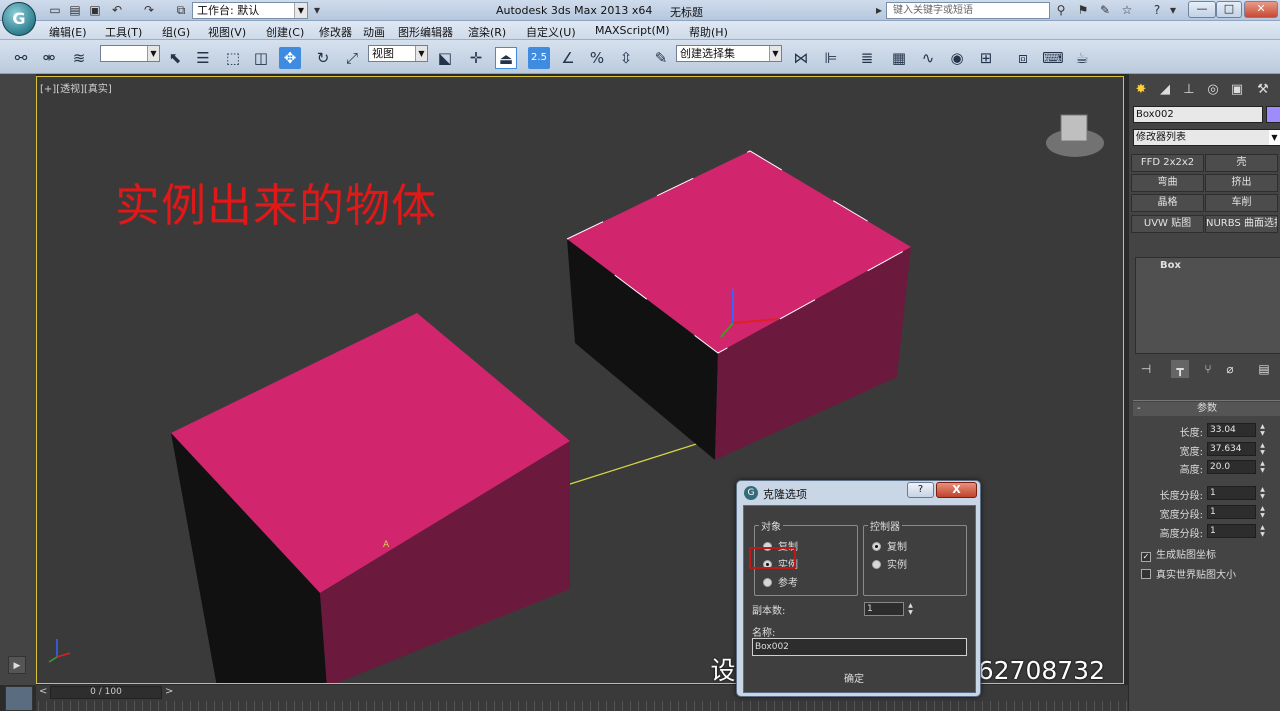 The width and height of the screenshot is (1280, 711). Describe the element at coordinates (79, 58) in the screenshot. I see `bind-space-warp-icon: ≋` at that location.